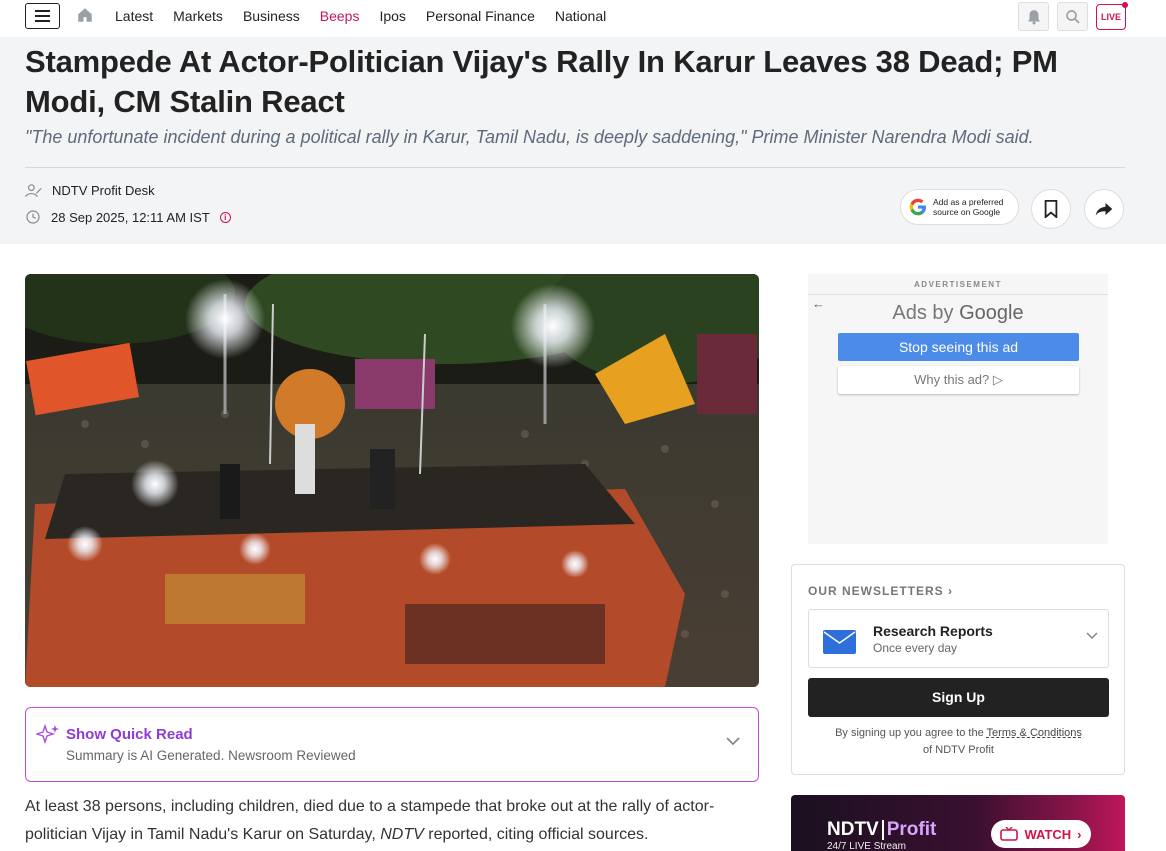 The height and width of the screenshot is (851, 1166). I want to click on info-icon: i, so click(225, 217).